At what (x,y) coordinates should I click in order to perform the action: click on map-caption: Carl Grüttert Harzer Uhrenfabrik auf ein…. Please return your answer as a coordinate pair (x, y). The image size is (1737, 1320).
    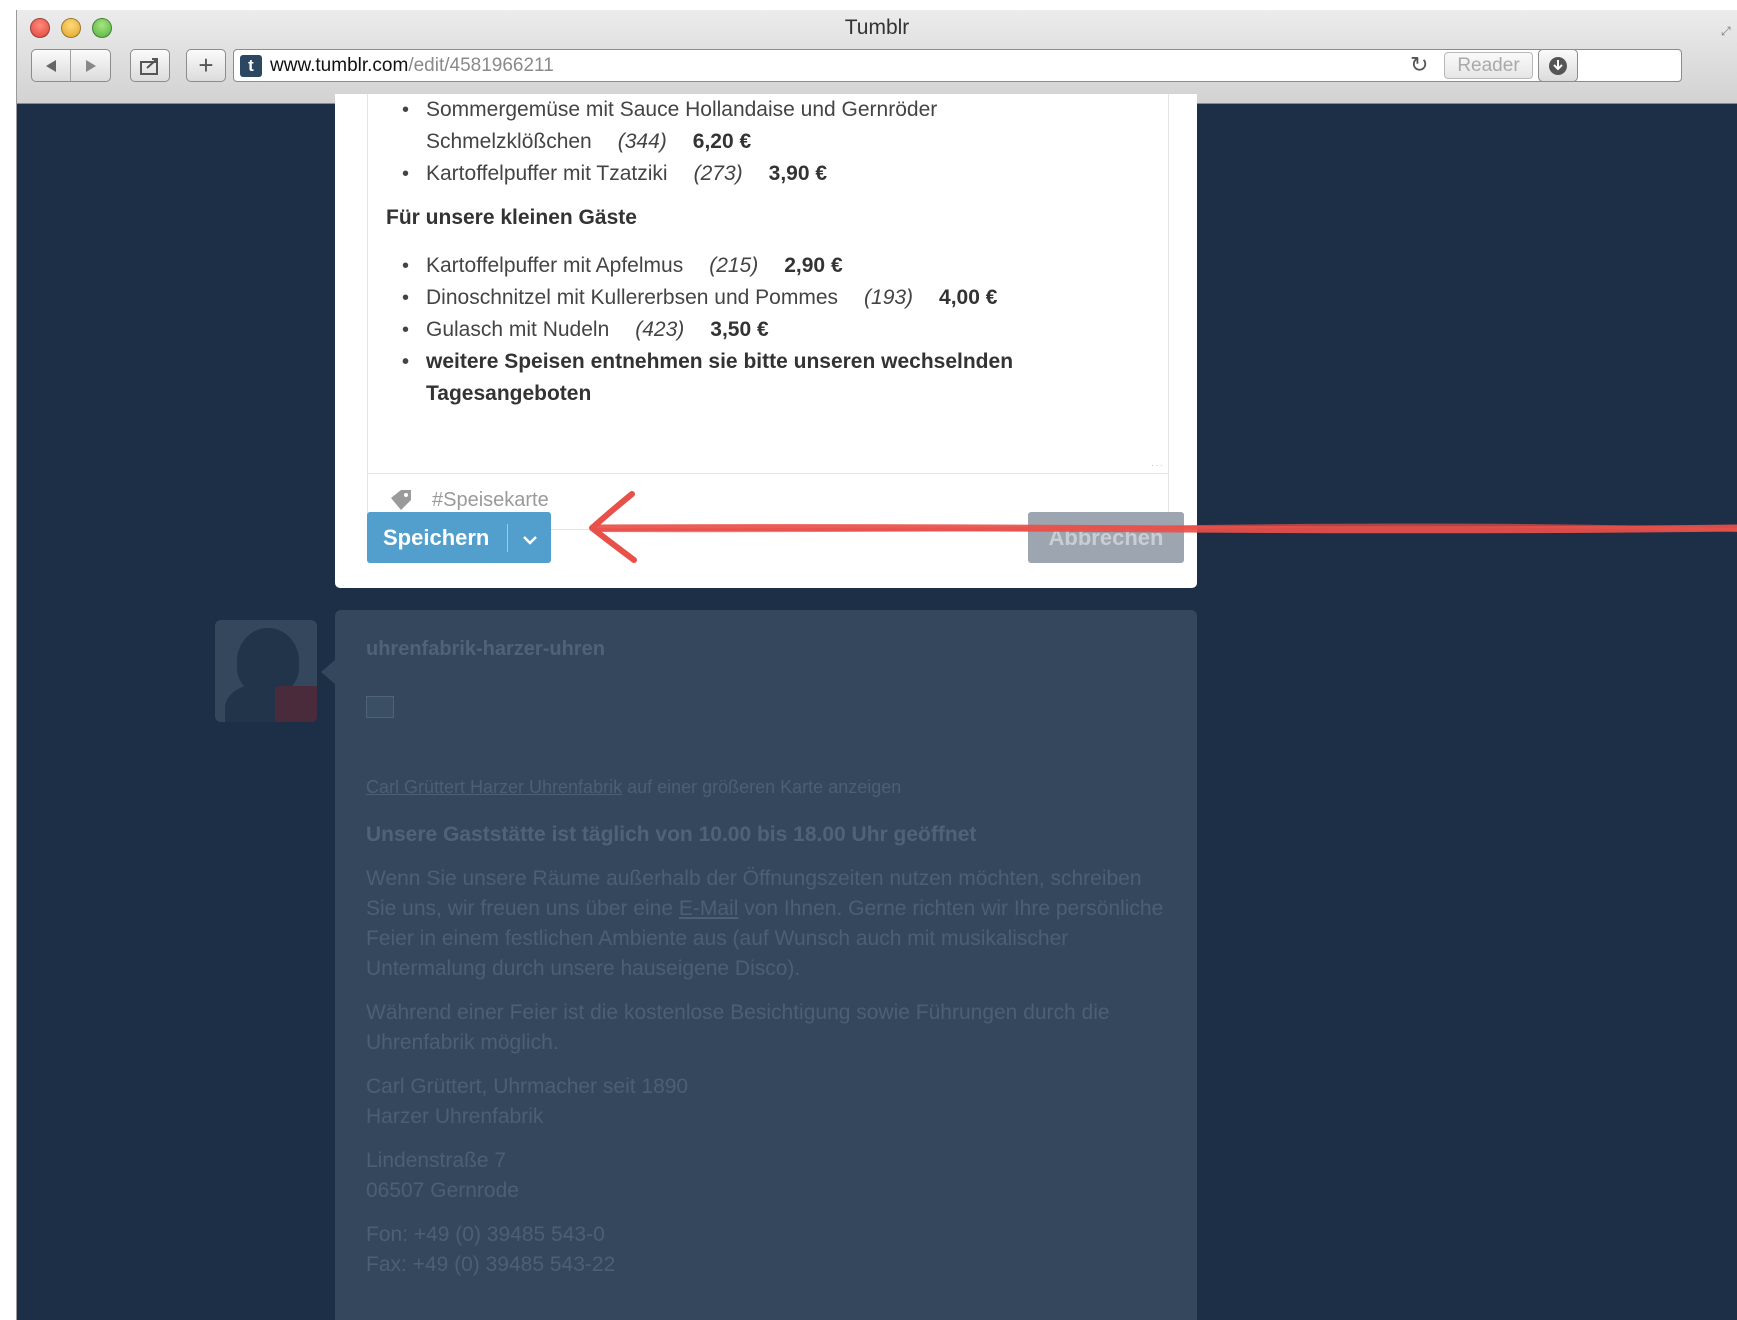
    Looking at the image, I should click on (766, 787).